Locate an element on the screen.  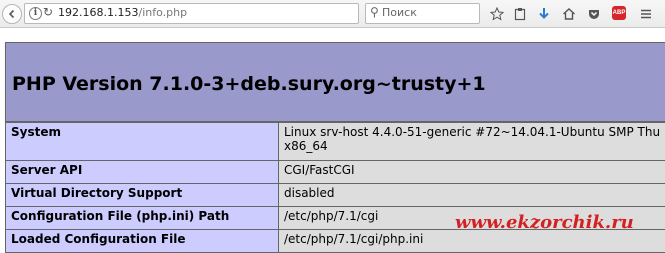
address-bar: i ↻ 192.168.1.153/info.php is located at coordinates (191, 13).